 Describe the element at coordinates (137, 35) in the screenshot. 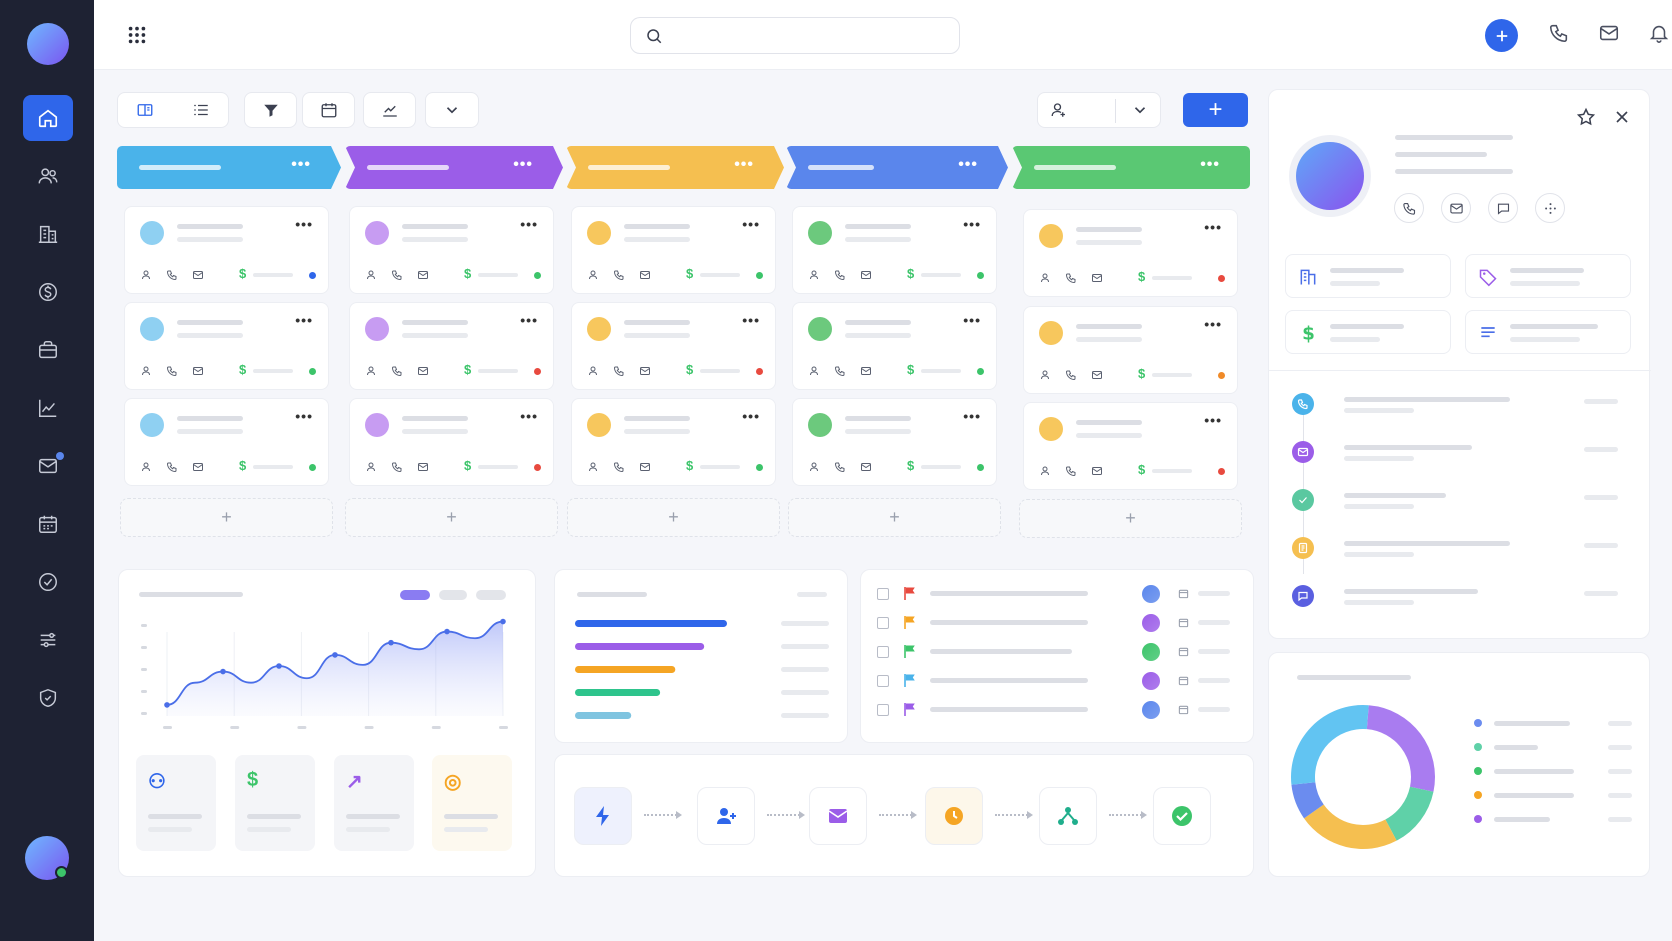

I see `apps-grid-icon` at that location.